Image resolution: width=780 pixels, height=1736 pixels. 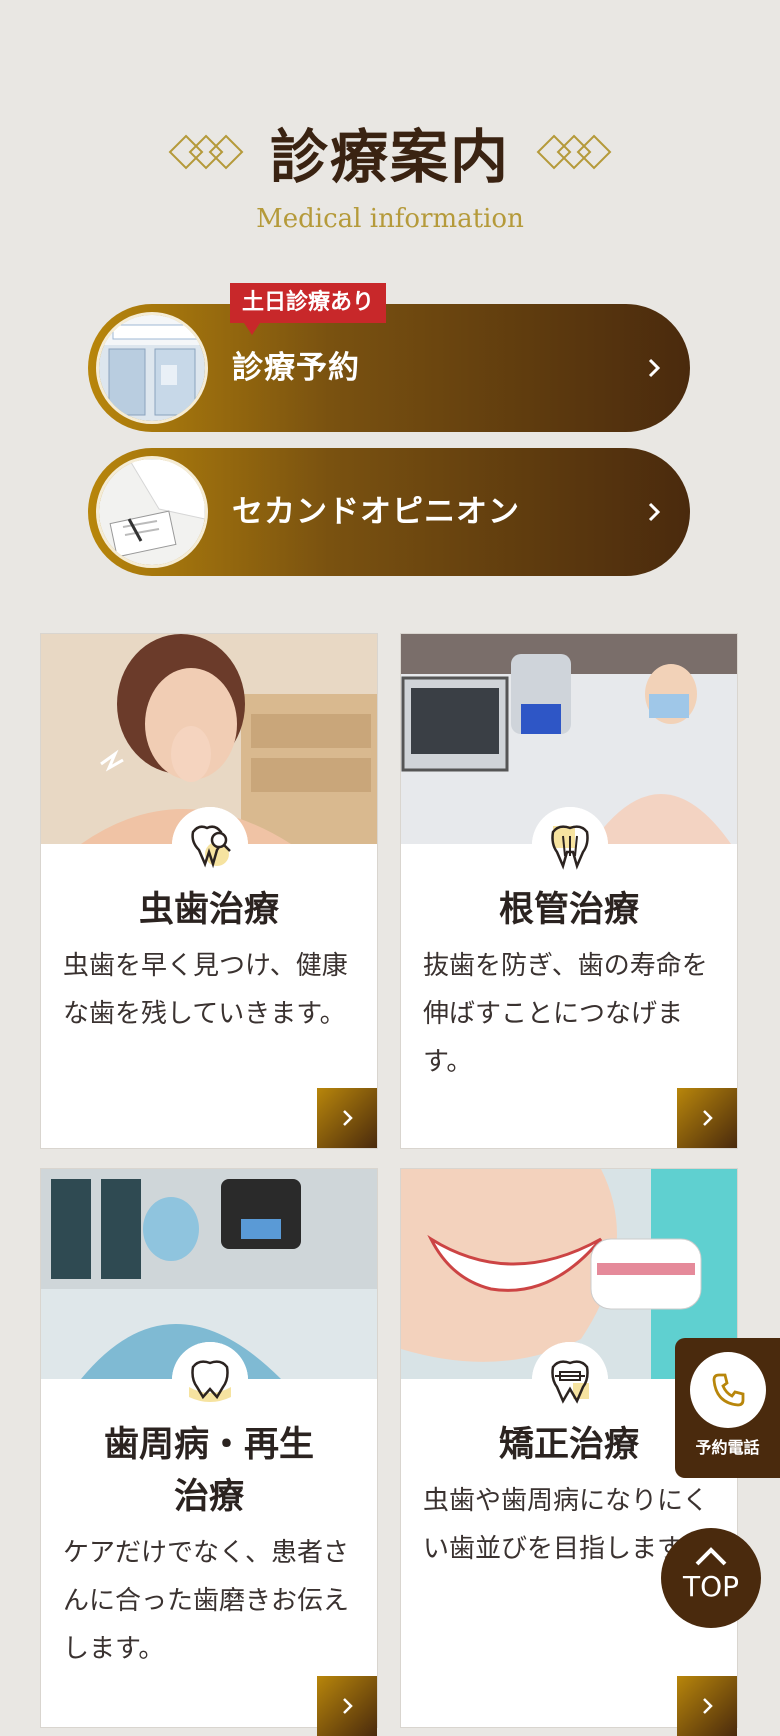 I want to click on weekend-badge: 土日診療あり, so click(x=308, y=303).